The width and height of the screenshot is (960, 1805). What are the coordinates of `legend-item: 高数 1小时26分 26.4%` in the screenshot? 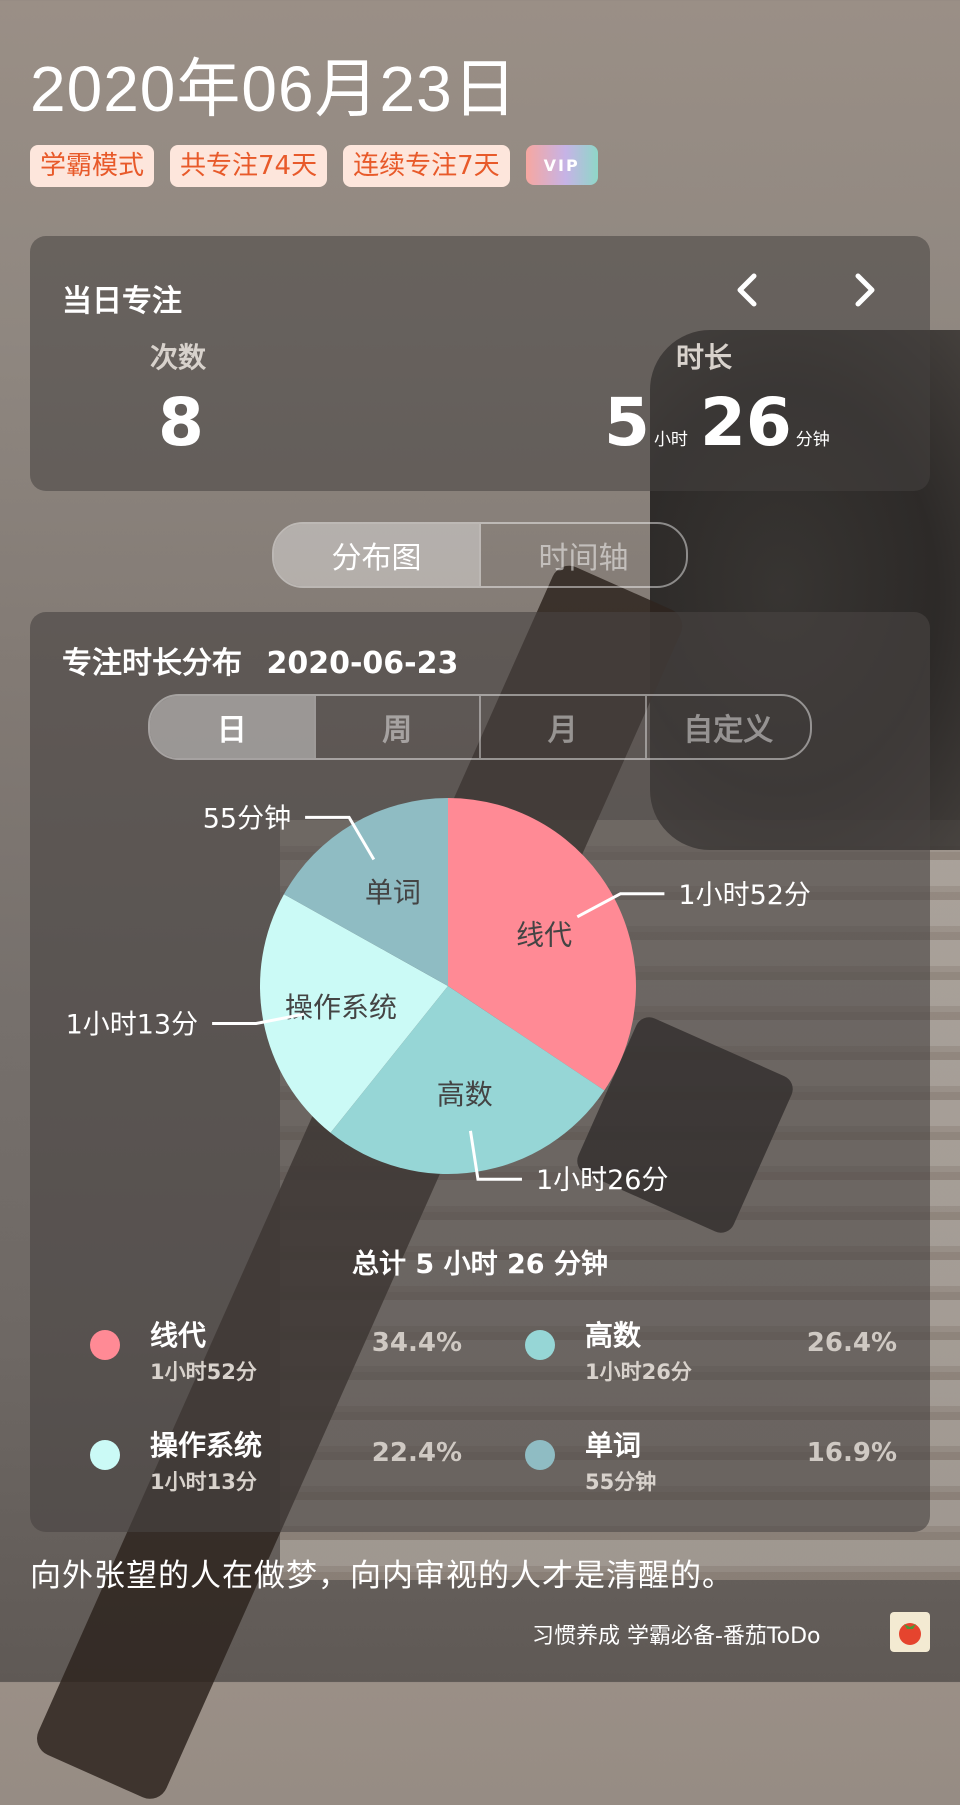 It's located at (697, 1348).